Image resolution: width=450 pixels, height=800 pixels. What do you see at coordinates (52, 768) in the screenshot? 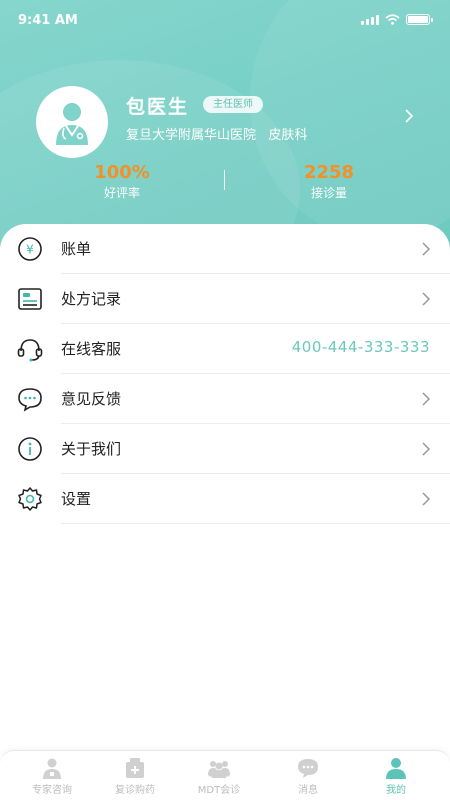
I see `doctor-icon` at bounding box center [52, 768].